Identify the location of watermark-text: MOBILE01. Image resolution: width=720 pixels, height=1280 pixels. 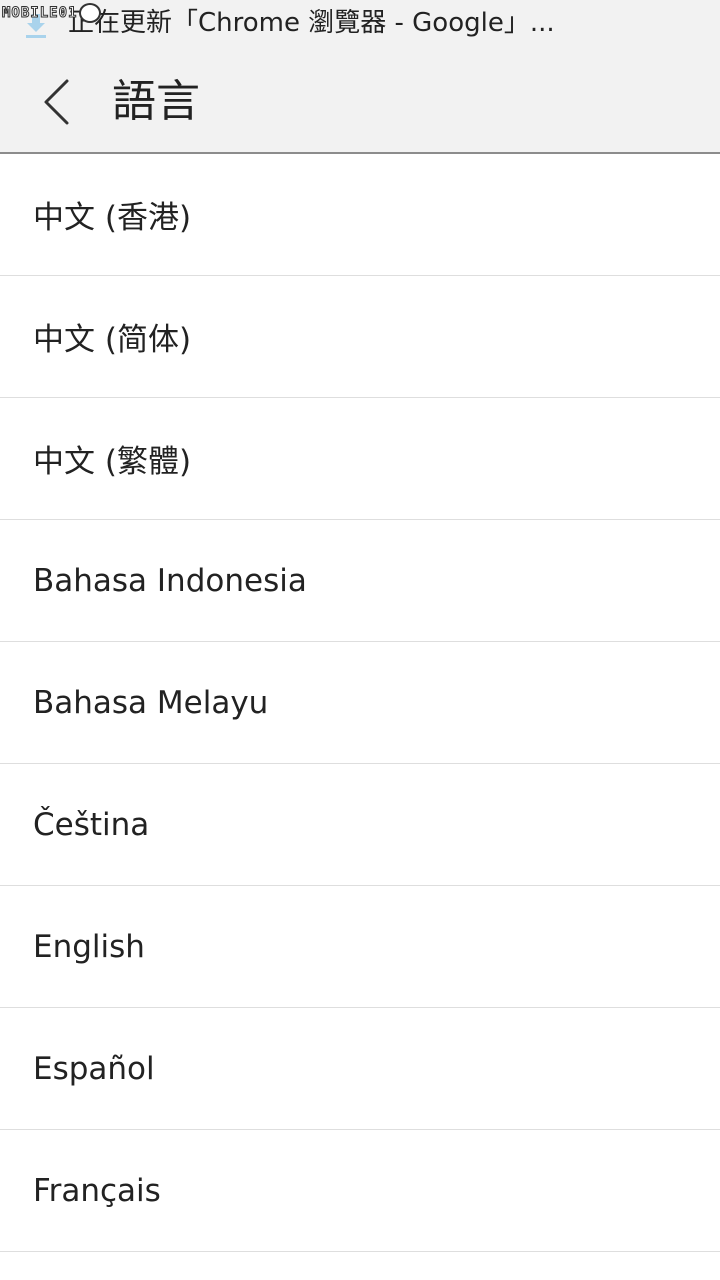
(39, 13).